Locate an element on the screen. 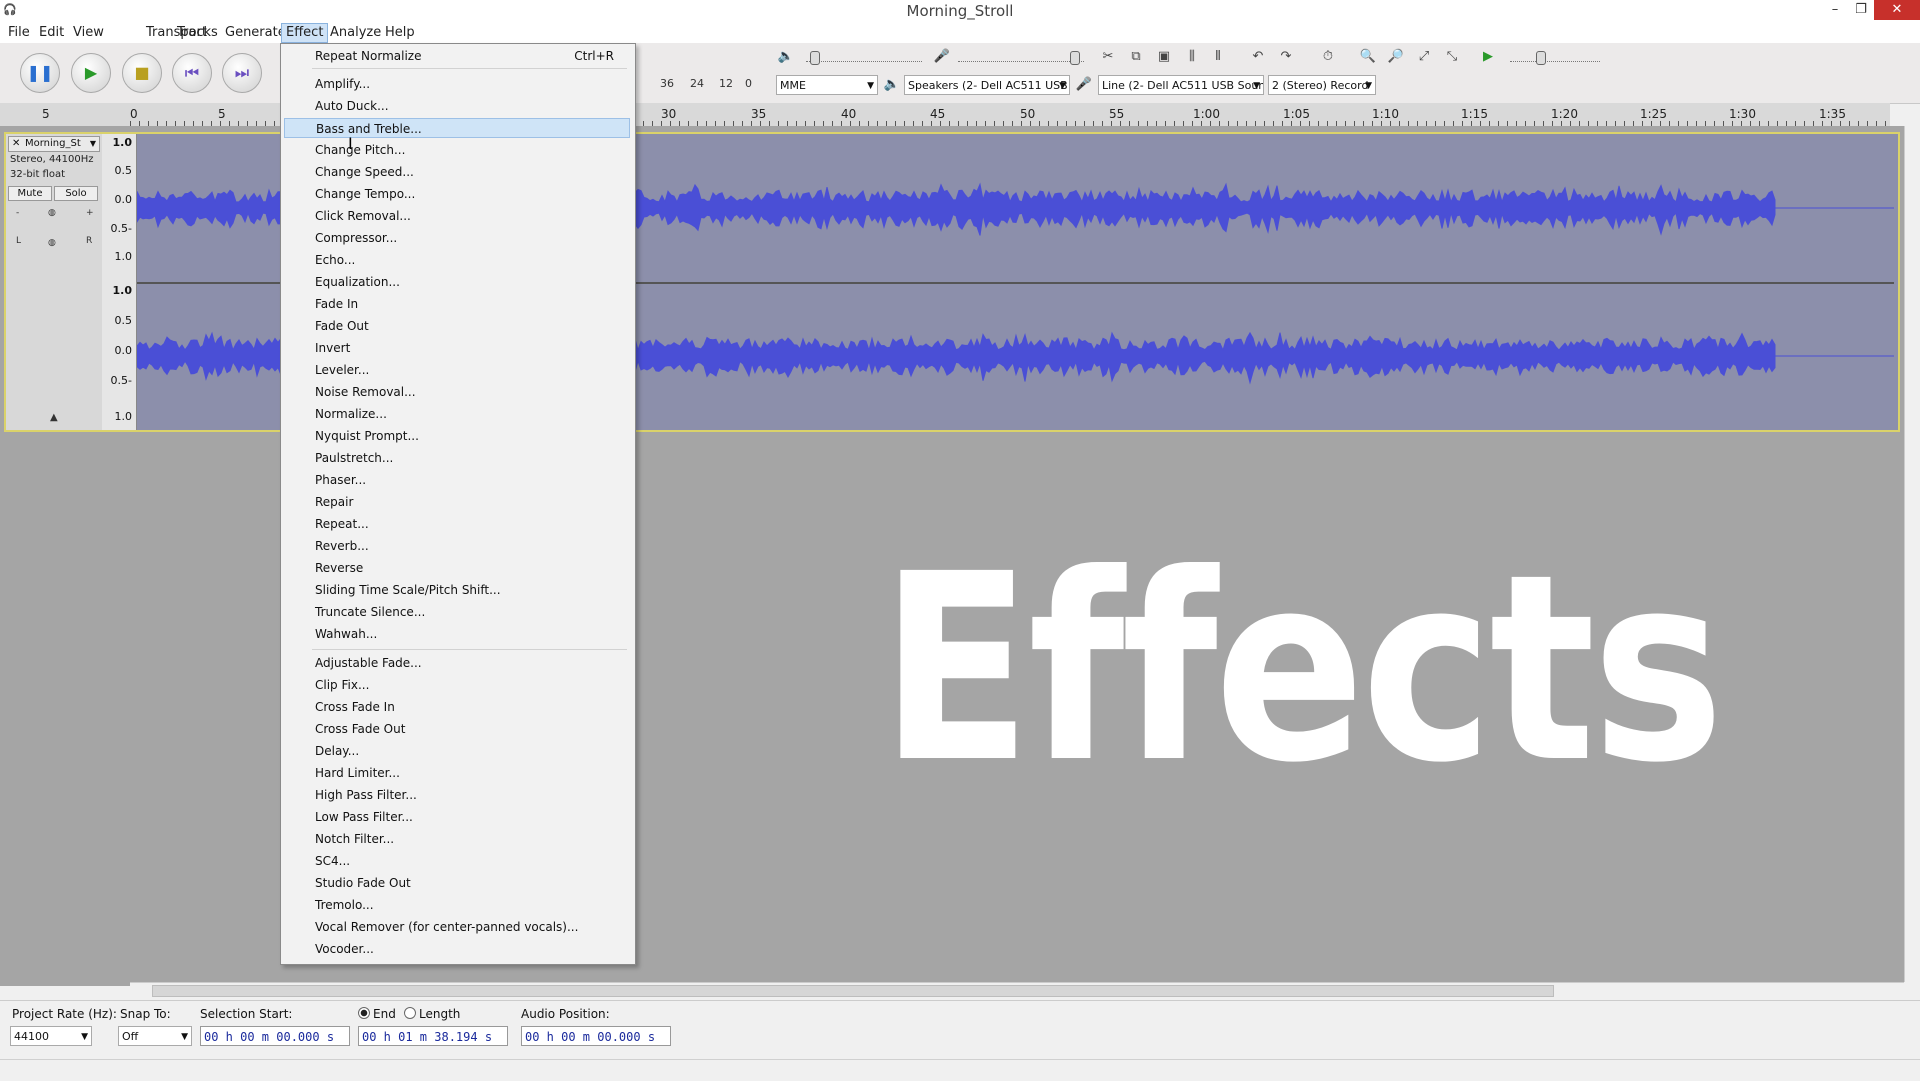 This screenshot has width=1920, height=1081. fit-selection-icon: ⤢ is located at coordinates (1424, 57).